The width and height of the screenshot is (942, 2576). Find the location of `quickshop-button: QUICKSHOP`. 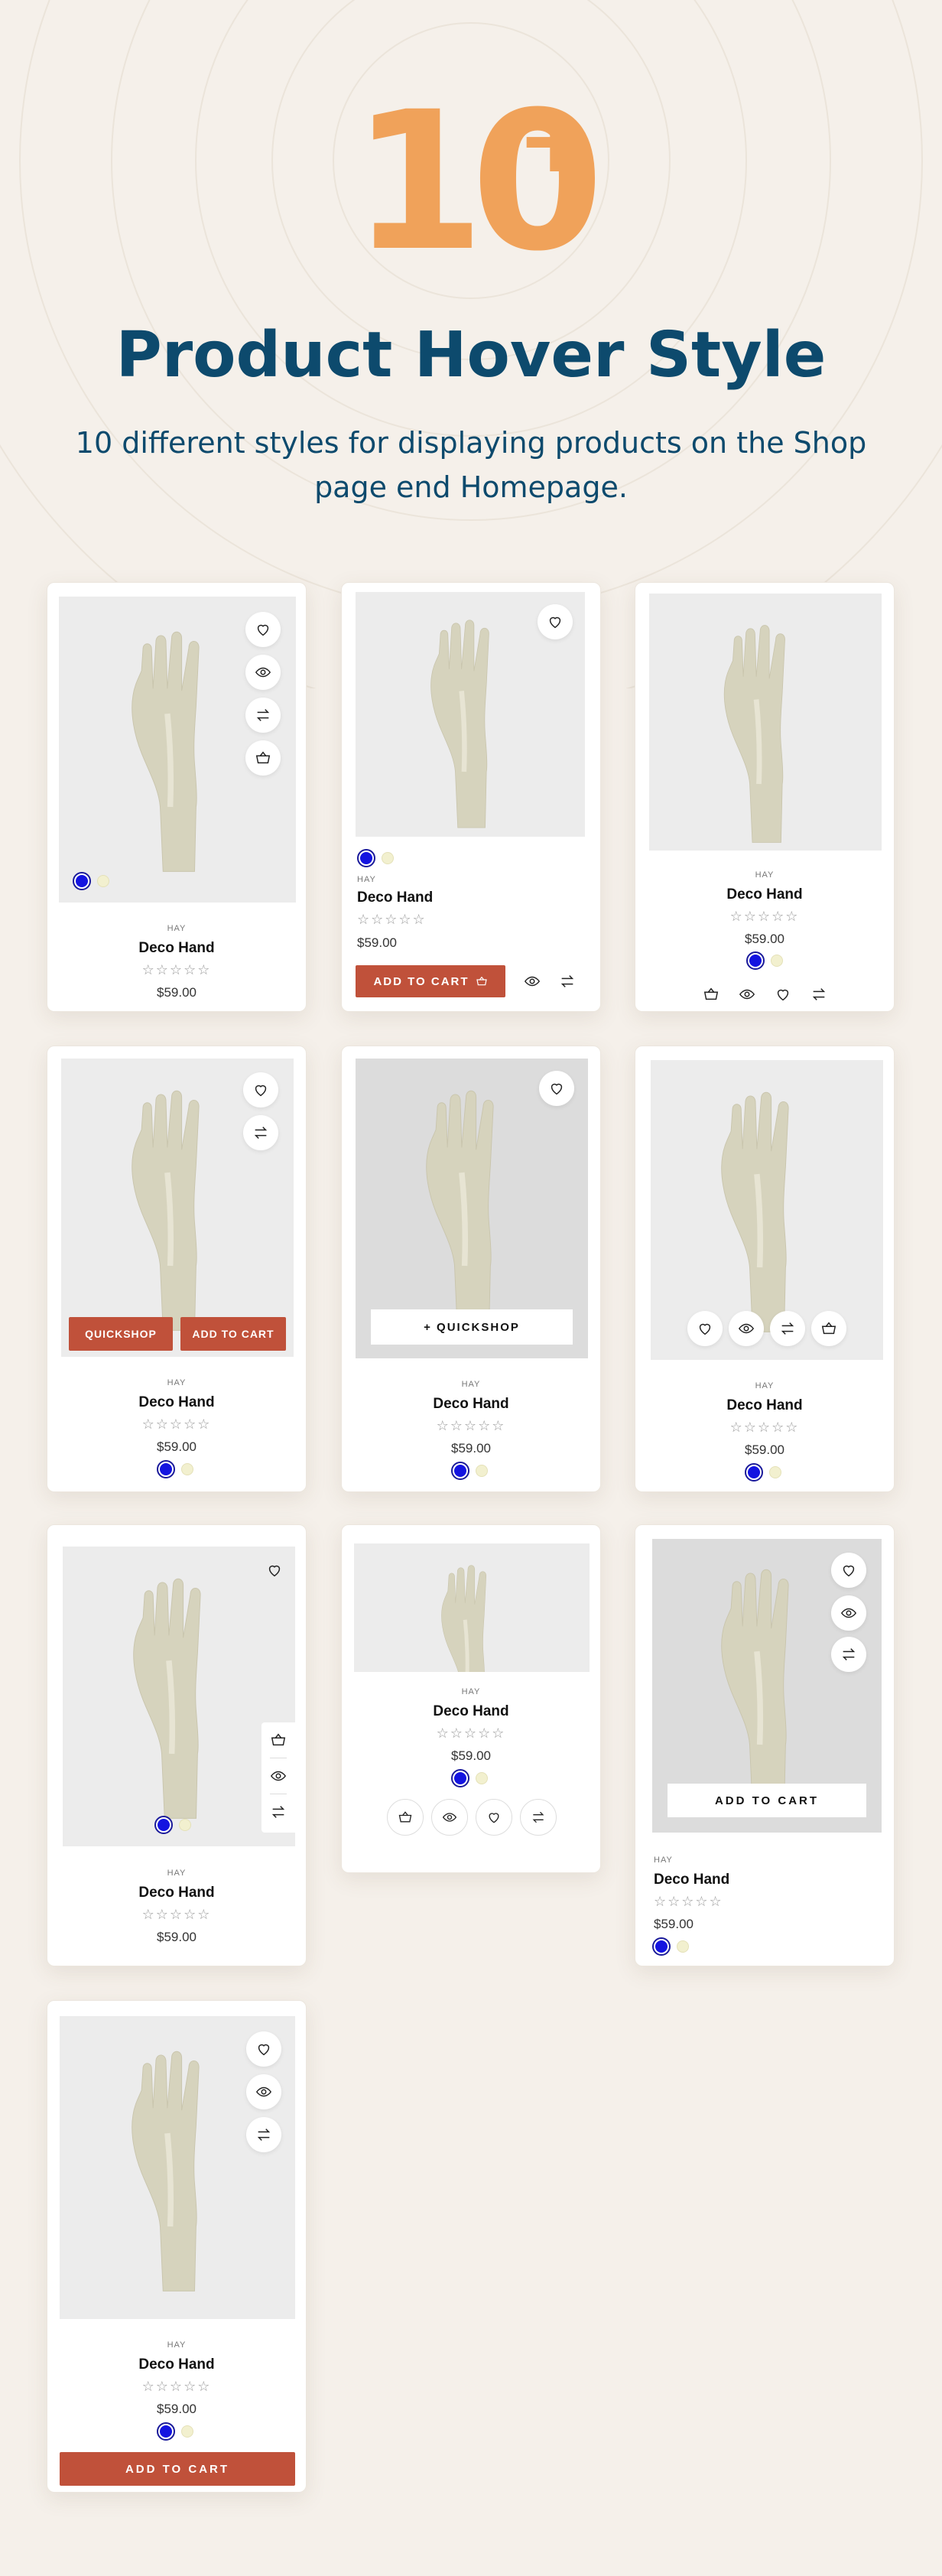

quickshop-button: QUICKSHOP is located at coordinates (121, 1334).